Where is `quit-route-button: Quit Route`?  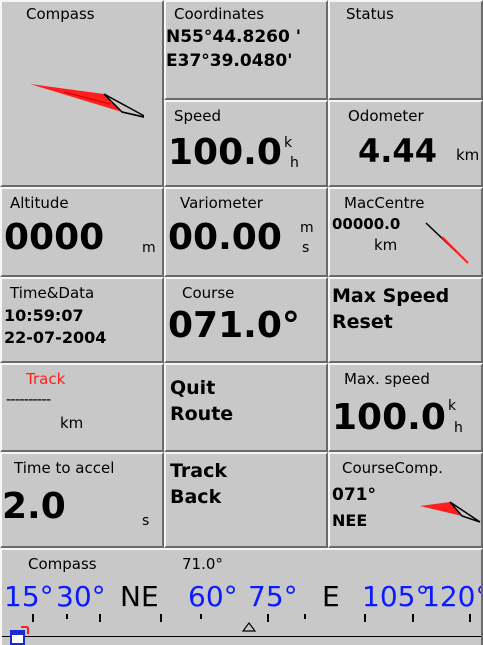 quit-route-button: Quit Route is located at coordinates (246, 407).